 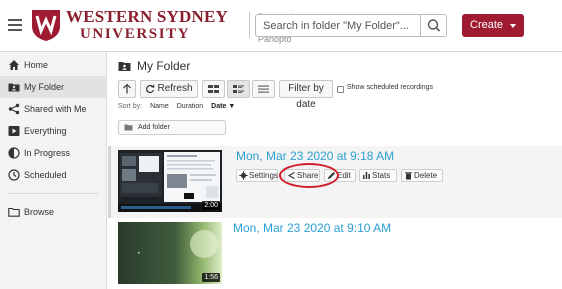 What do you see at coordinates (170, 181) in the screenshot?
I see `recording-thumbnail: 2:00` at bounding box center [170, 181].